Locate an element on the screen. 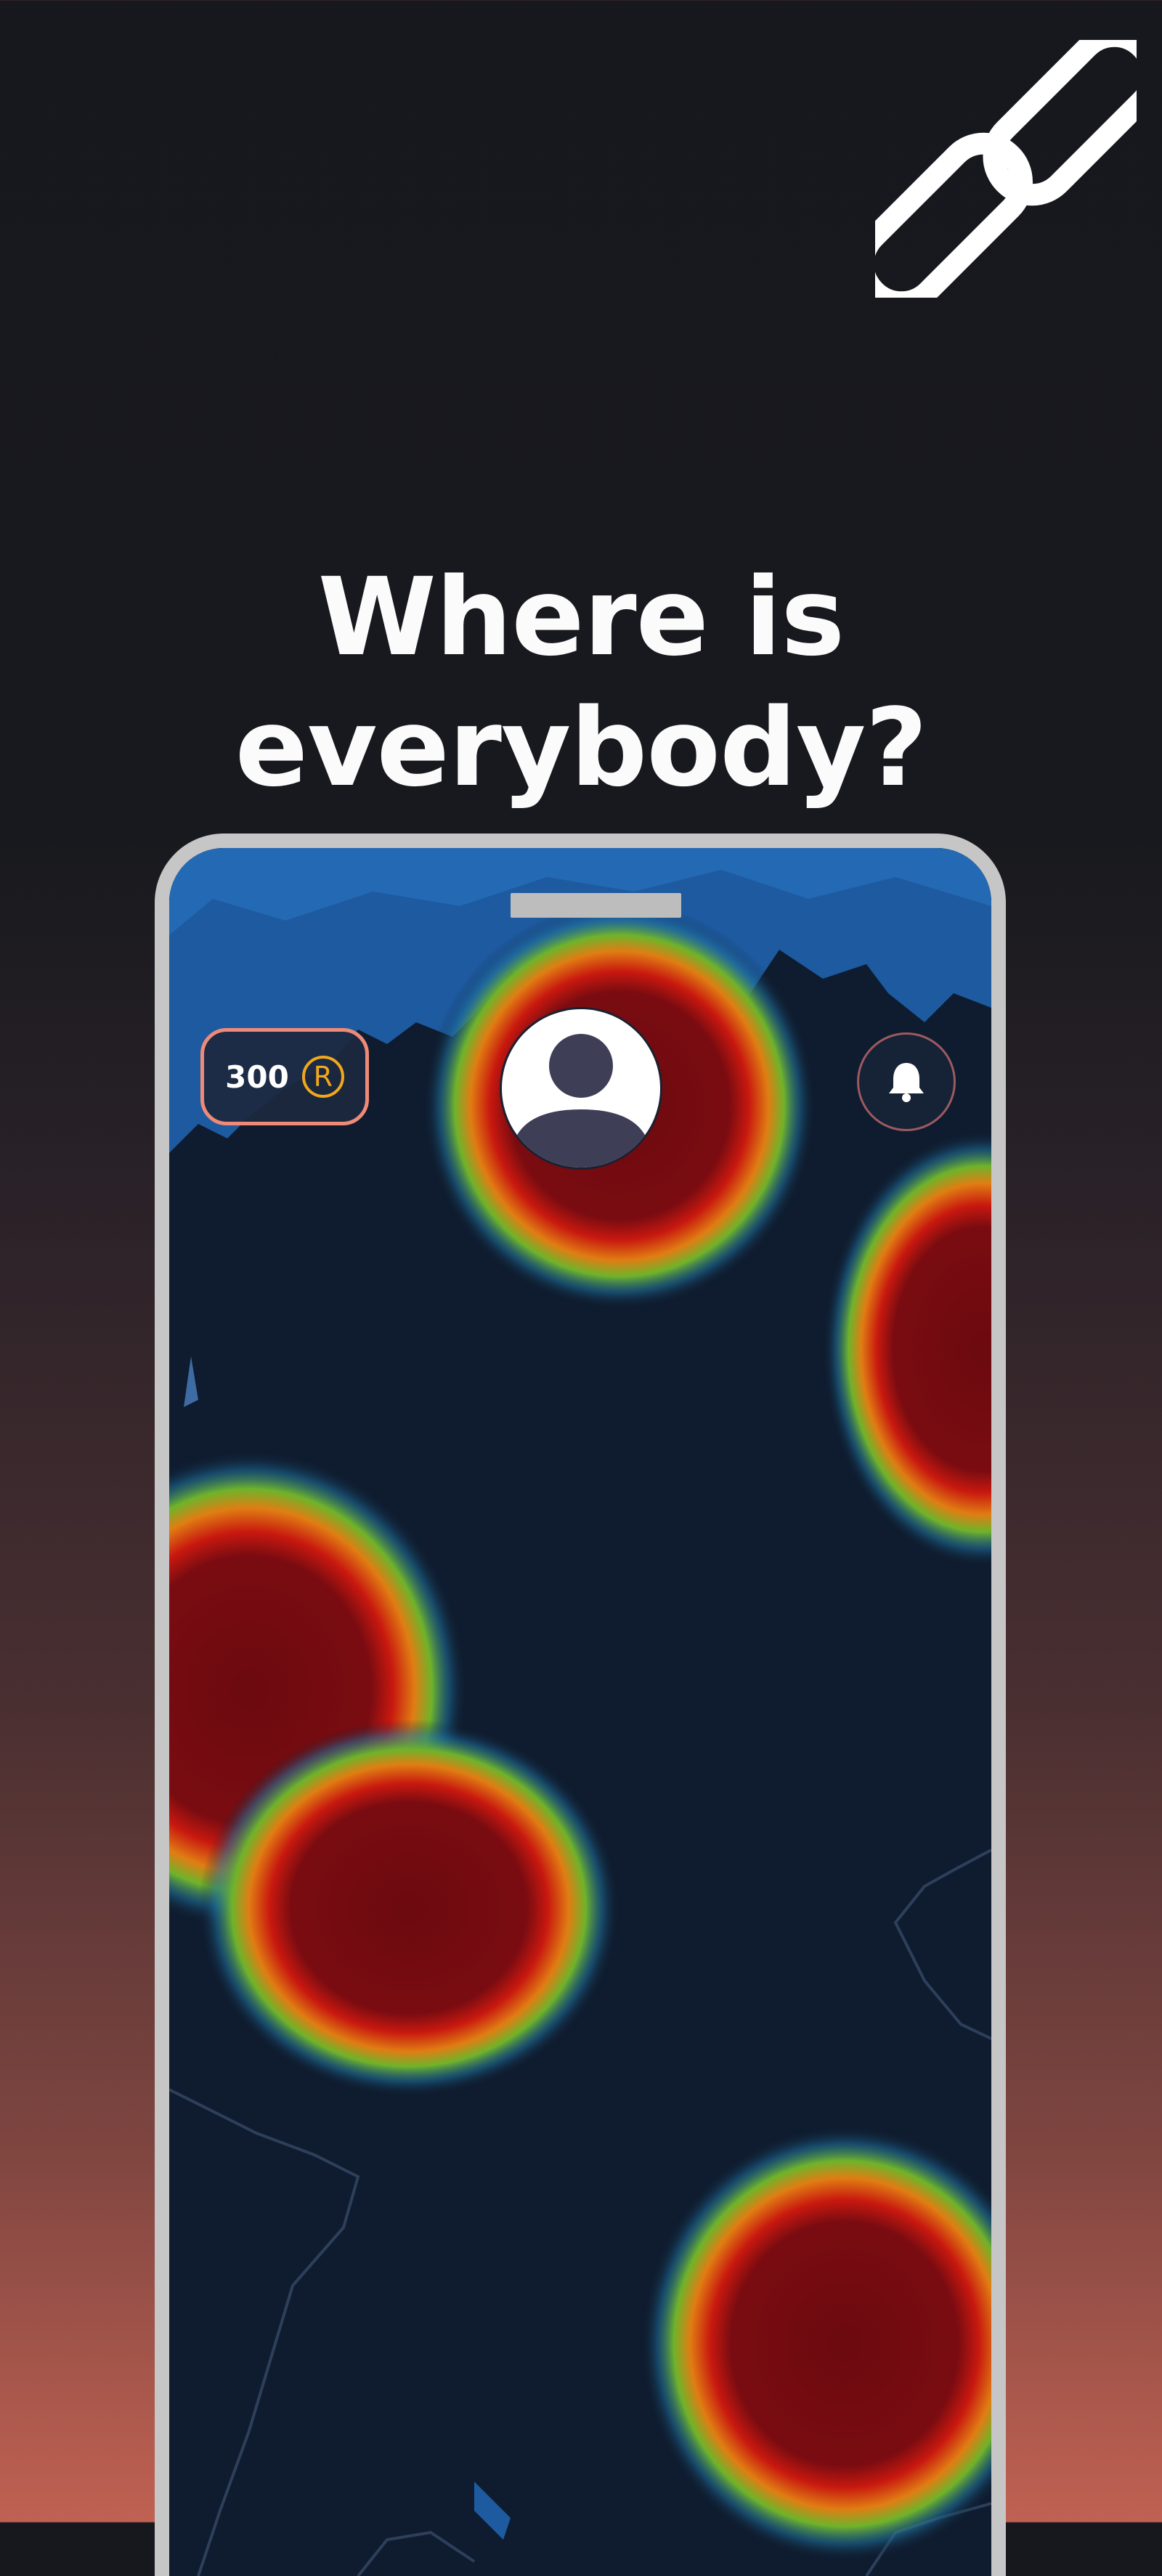 This screenshot has width=1162, height=2576. notifications-button is located at coordinates (906, 1081).